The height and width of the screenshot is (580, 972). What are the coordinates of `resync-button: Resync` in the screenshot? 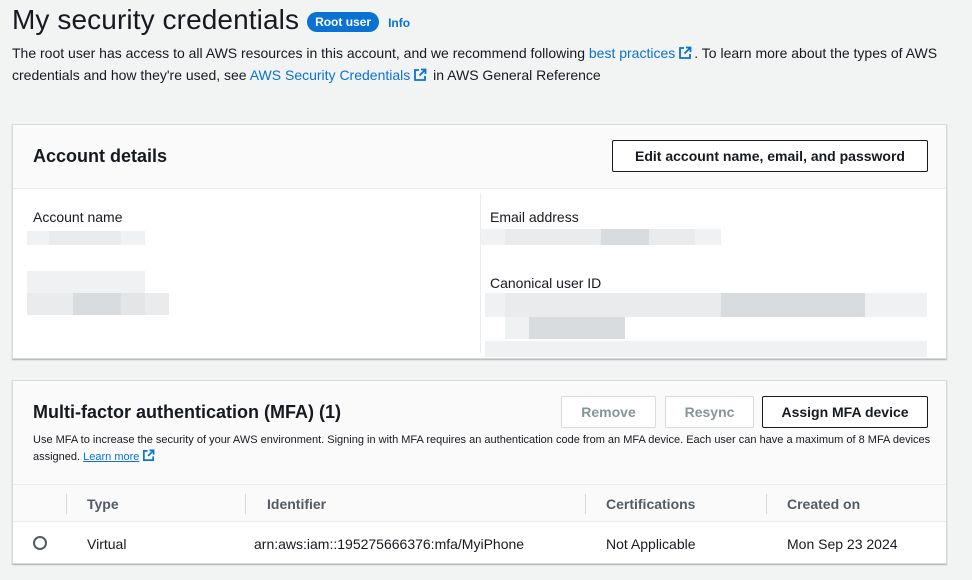 It's located at (709, 412).